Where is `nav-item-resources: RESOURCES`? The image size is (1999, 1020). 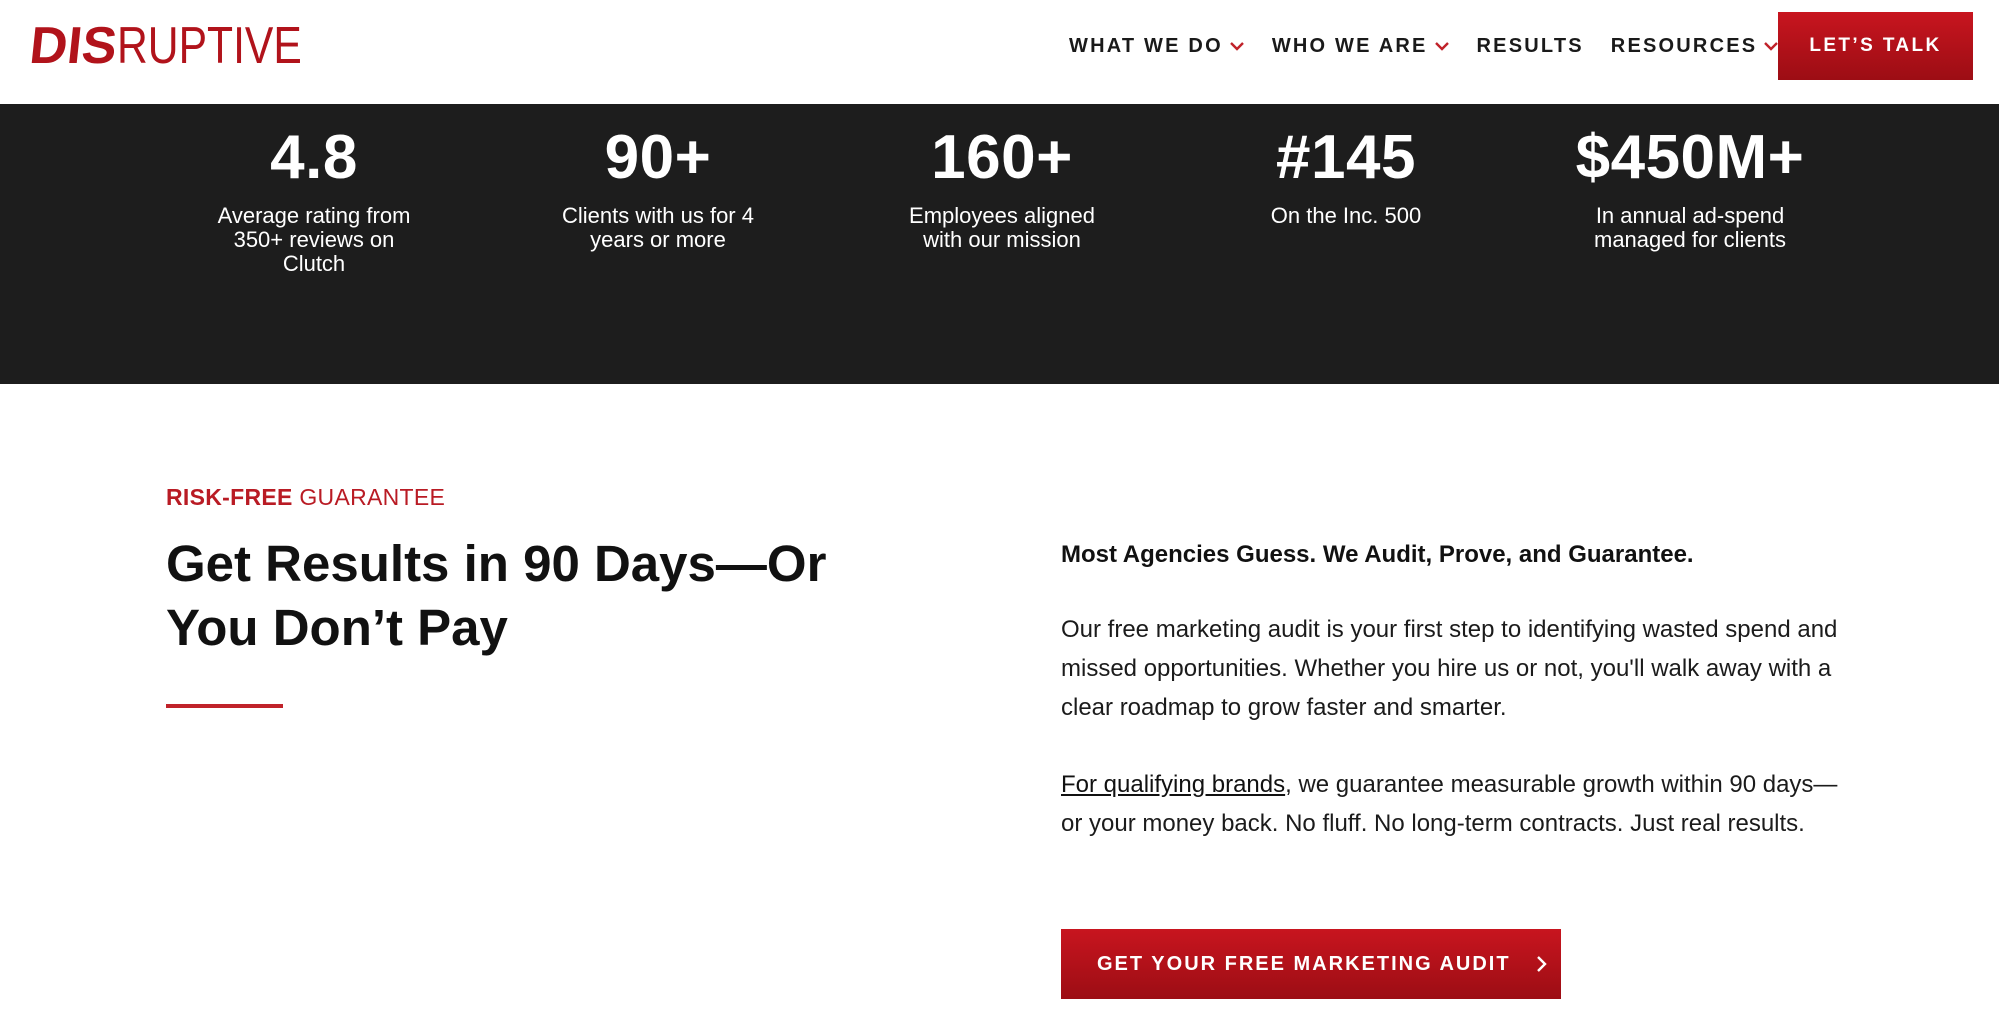 nav-item-resources: RESOURCES is located at coordinates (1695, 46).